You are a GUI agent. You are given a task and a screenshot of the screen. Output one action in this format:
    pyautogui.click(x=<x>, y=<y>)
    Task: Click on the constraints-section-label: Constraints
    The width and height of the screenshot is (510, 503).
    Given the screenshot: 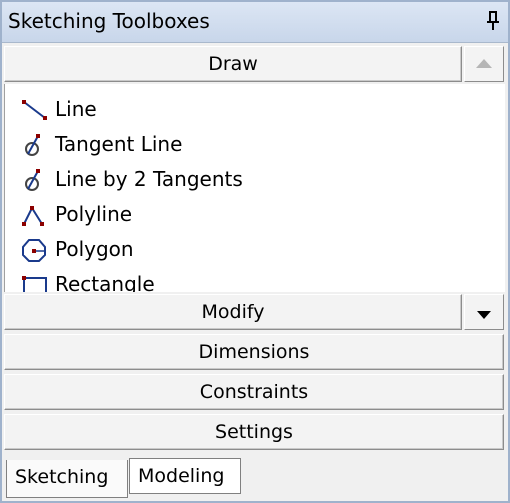 What is the action you would take?
    pyautogui.click(x=254, y=392)
    